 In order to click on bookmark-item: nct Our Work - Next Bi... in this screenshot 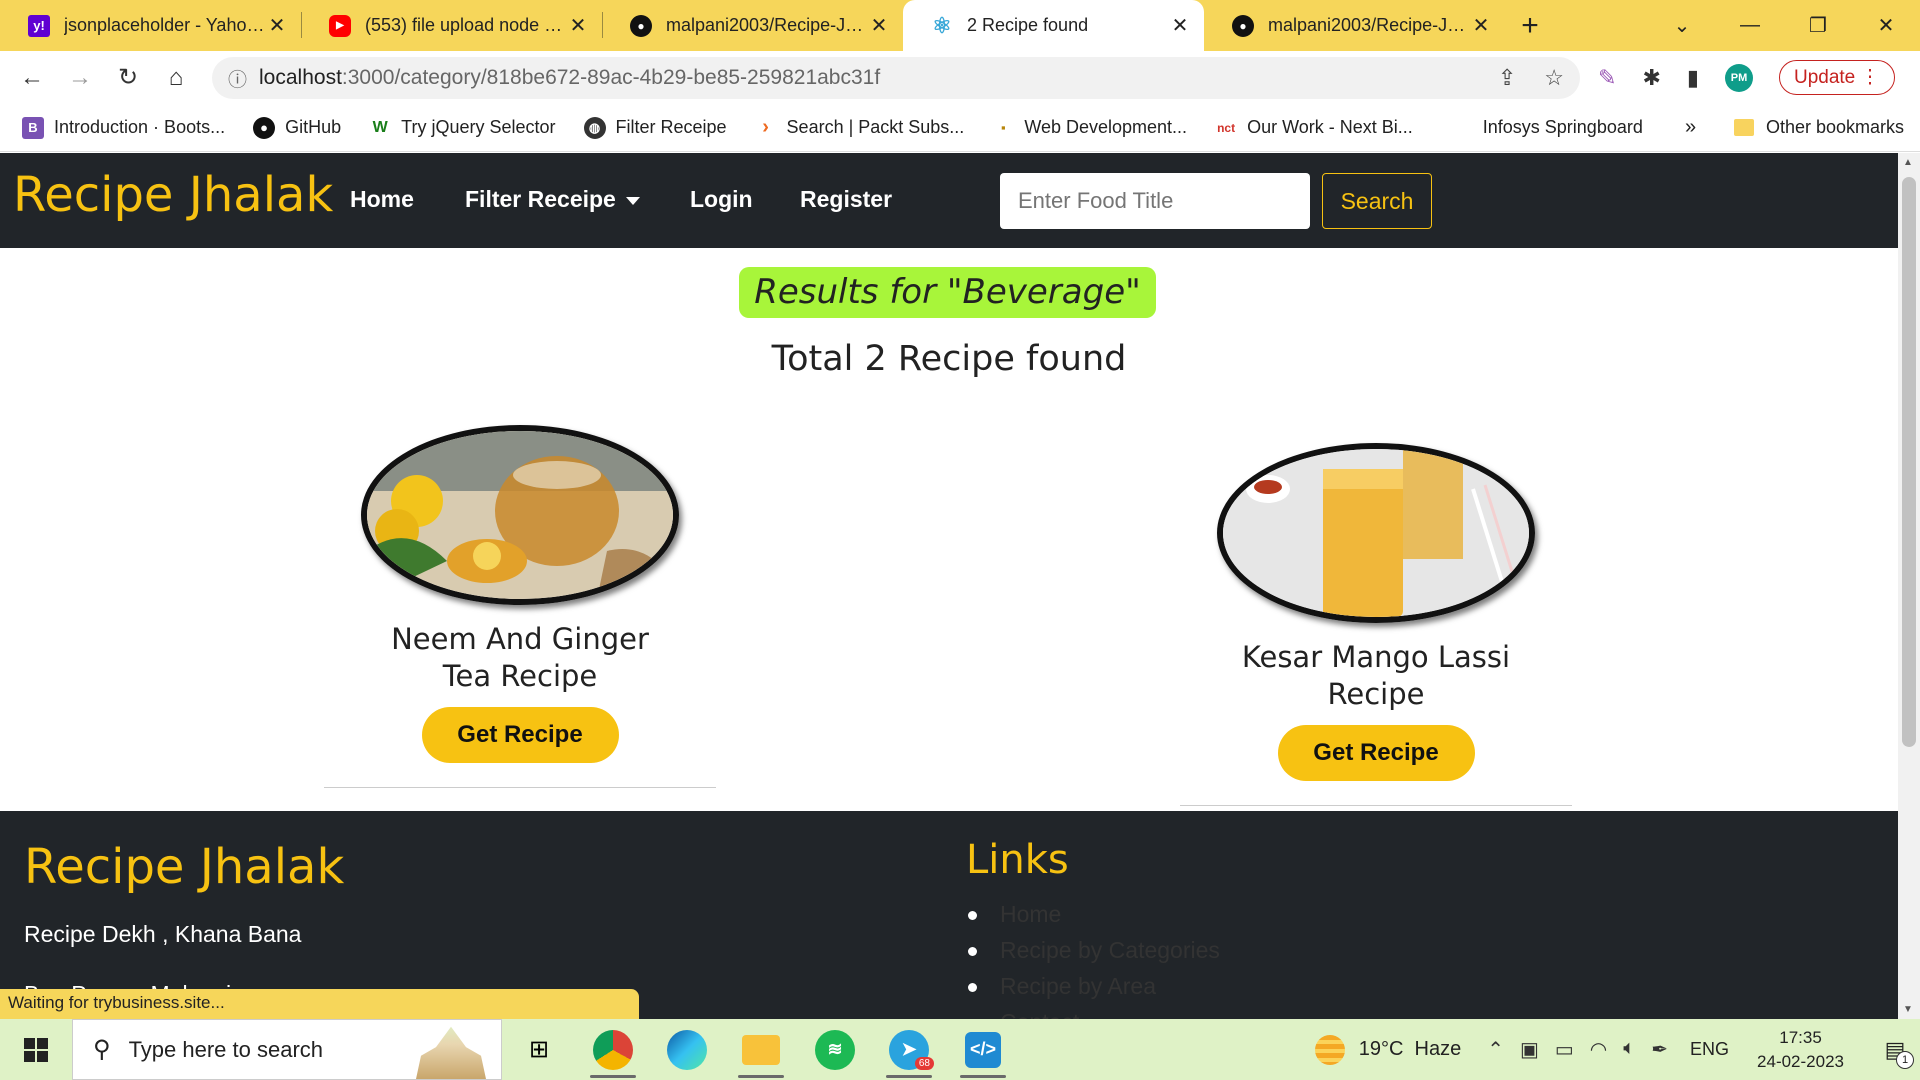, I will do `click(1314, 128)`.